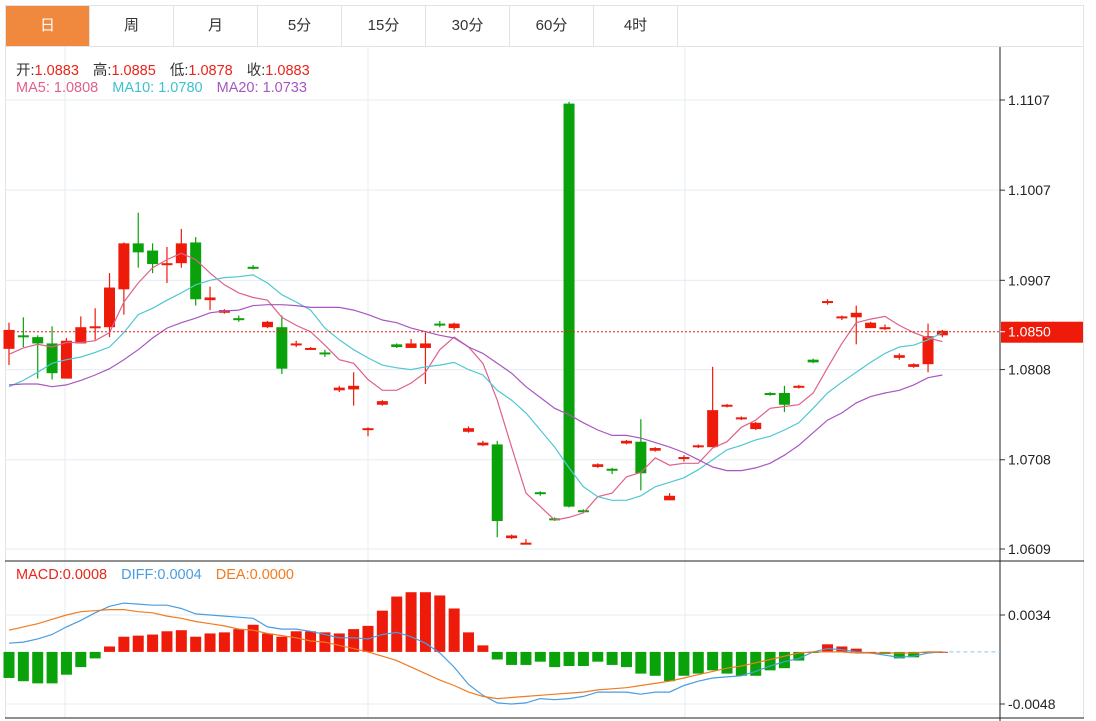  Describe the element at coordinates (85, 575) in the screenshot. I see `macd-value: 0.0008` at that location.